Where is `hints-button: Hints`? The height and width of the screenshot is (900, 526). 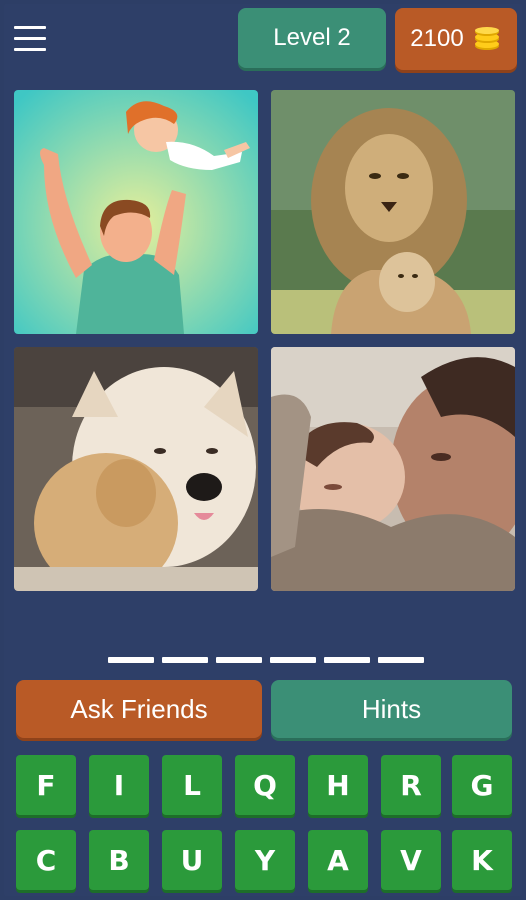 hints-button: Hints is located at coordinates (391, 709).